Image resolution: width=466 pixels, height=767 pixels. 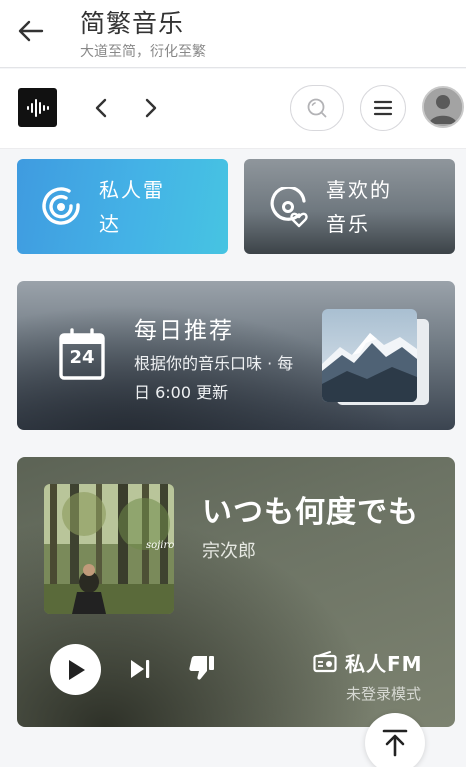 What do you see at coordinates (82, 357) in the screenshot?
I see `calendar-day: 24` at bounding box center [82, 357].